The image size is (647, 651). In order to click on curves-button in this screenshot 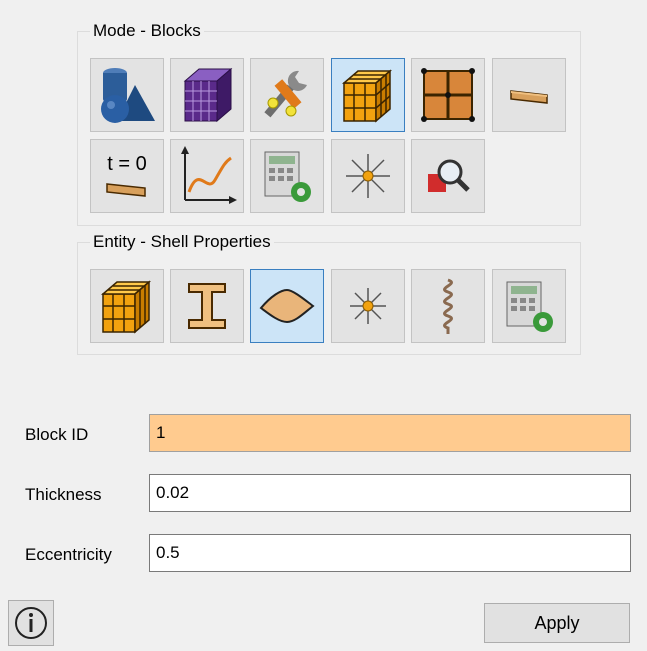, I will do `click(207, 176)`.